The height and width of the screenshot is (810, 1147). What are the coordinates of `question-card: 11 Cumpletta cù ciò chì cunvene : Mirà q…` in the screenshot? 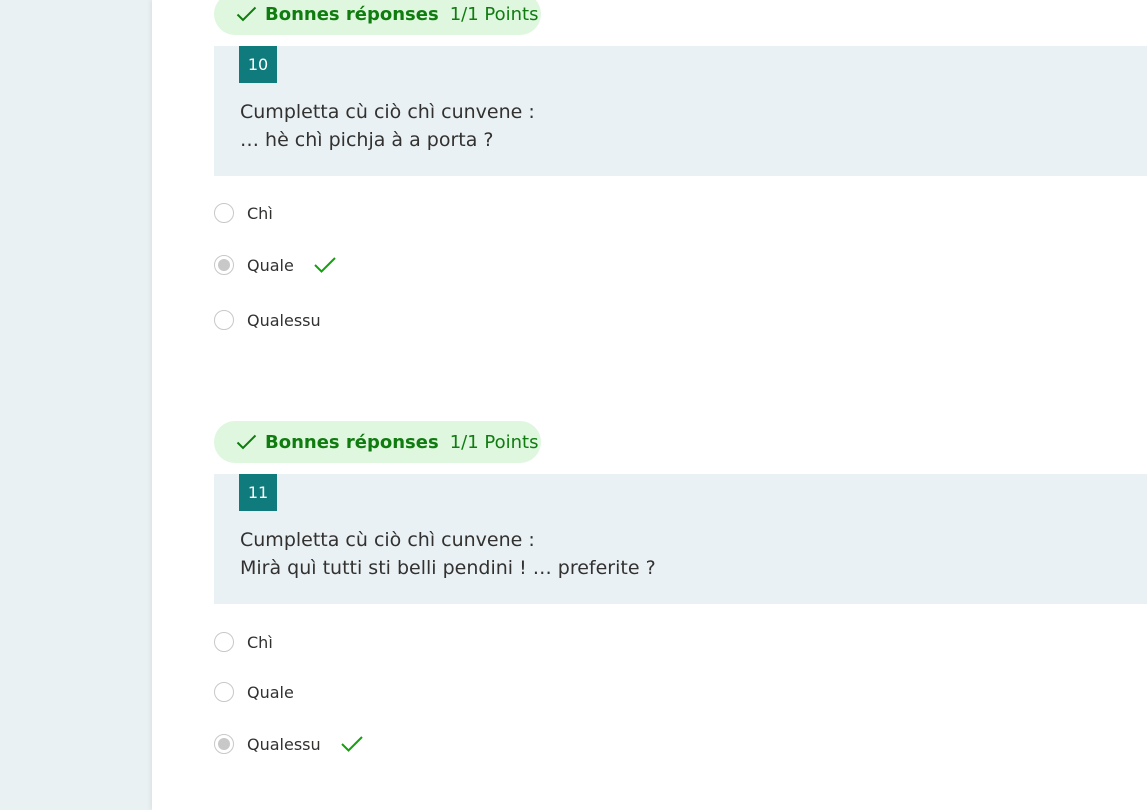 It's located at (680, 539).